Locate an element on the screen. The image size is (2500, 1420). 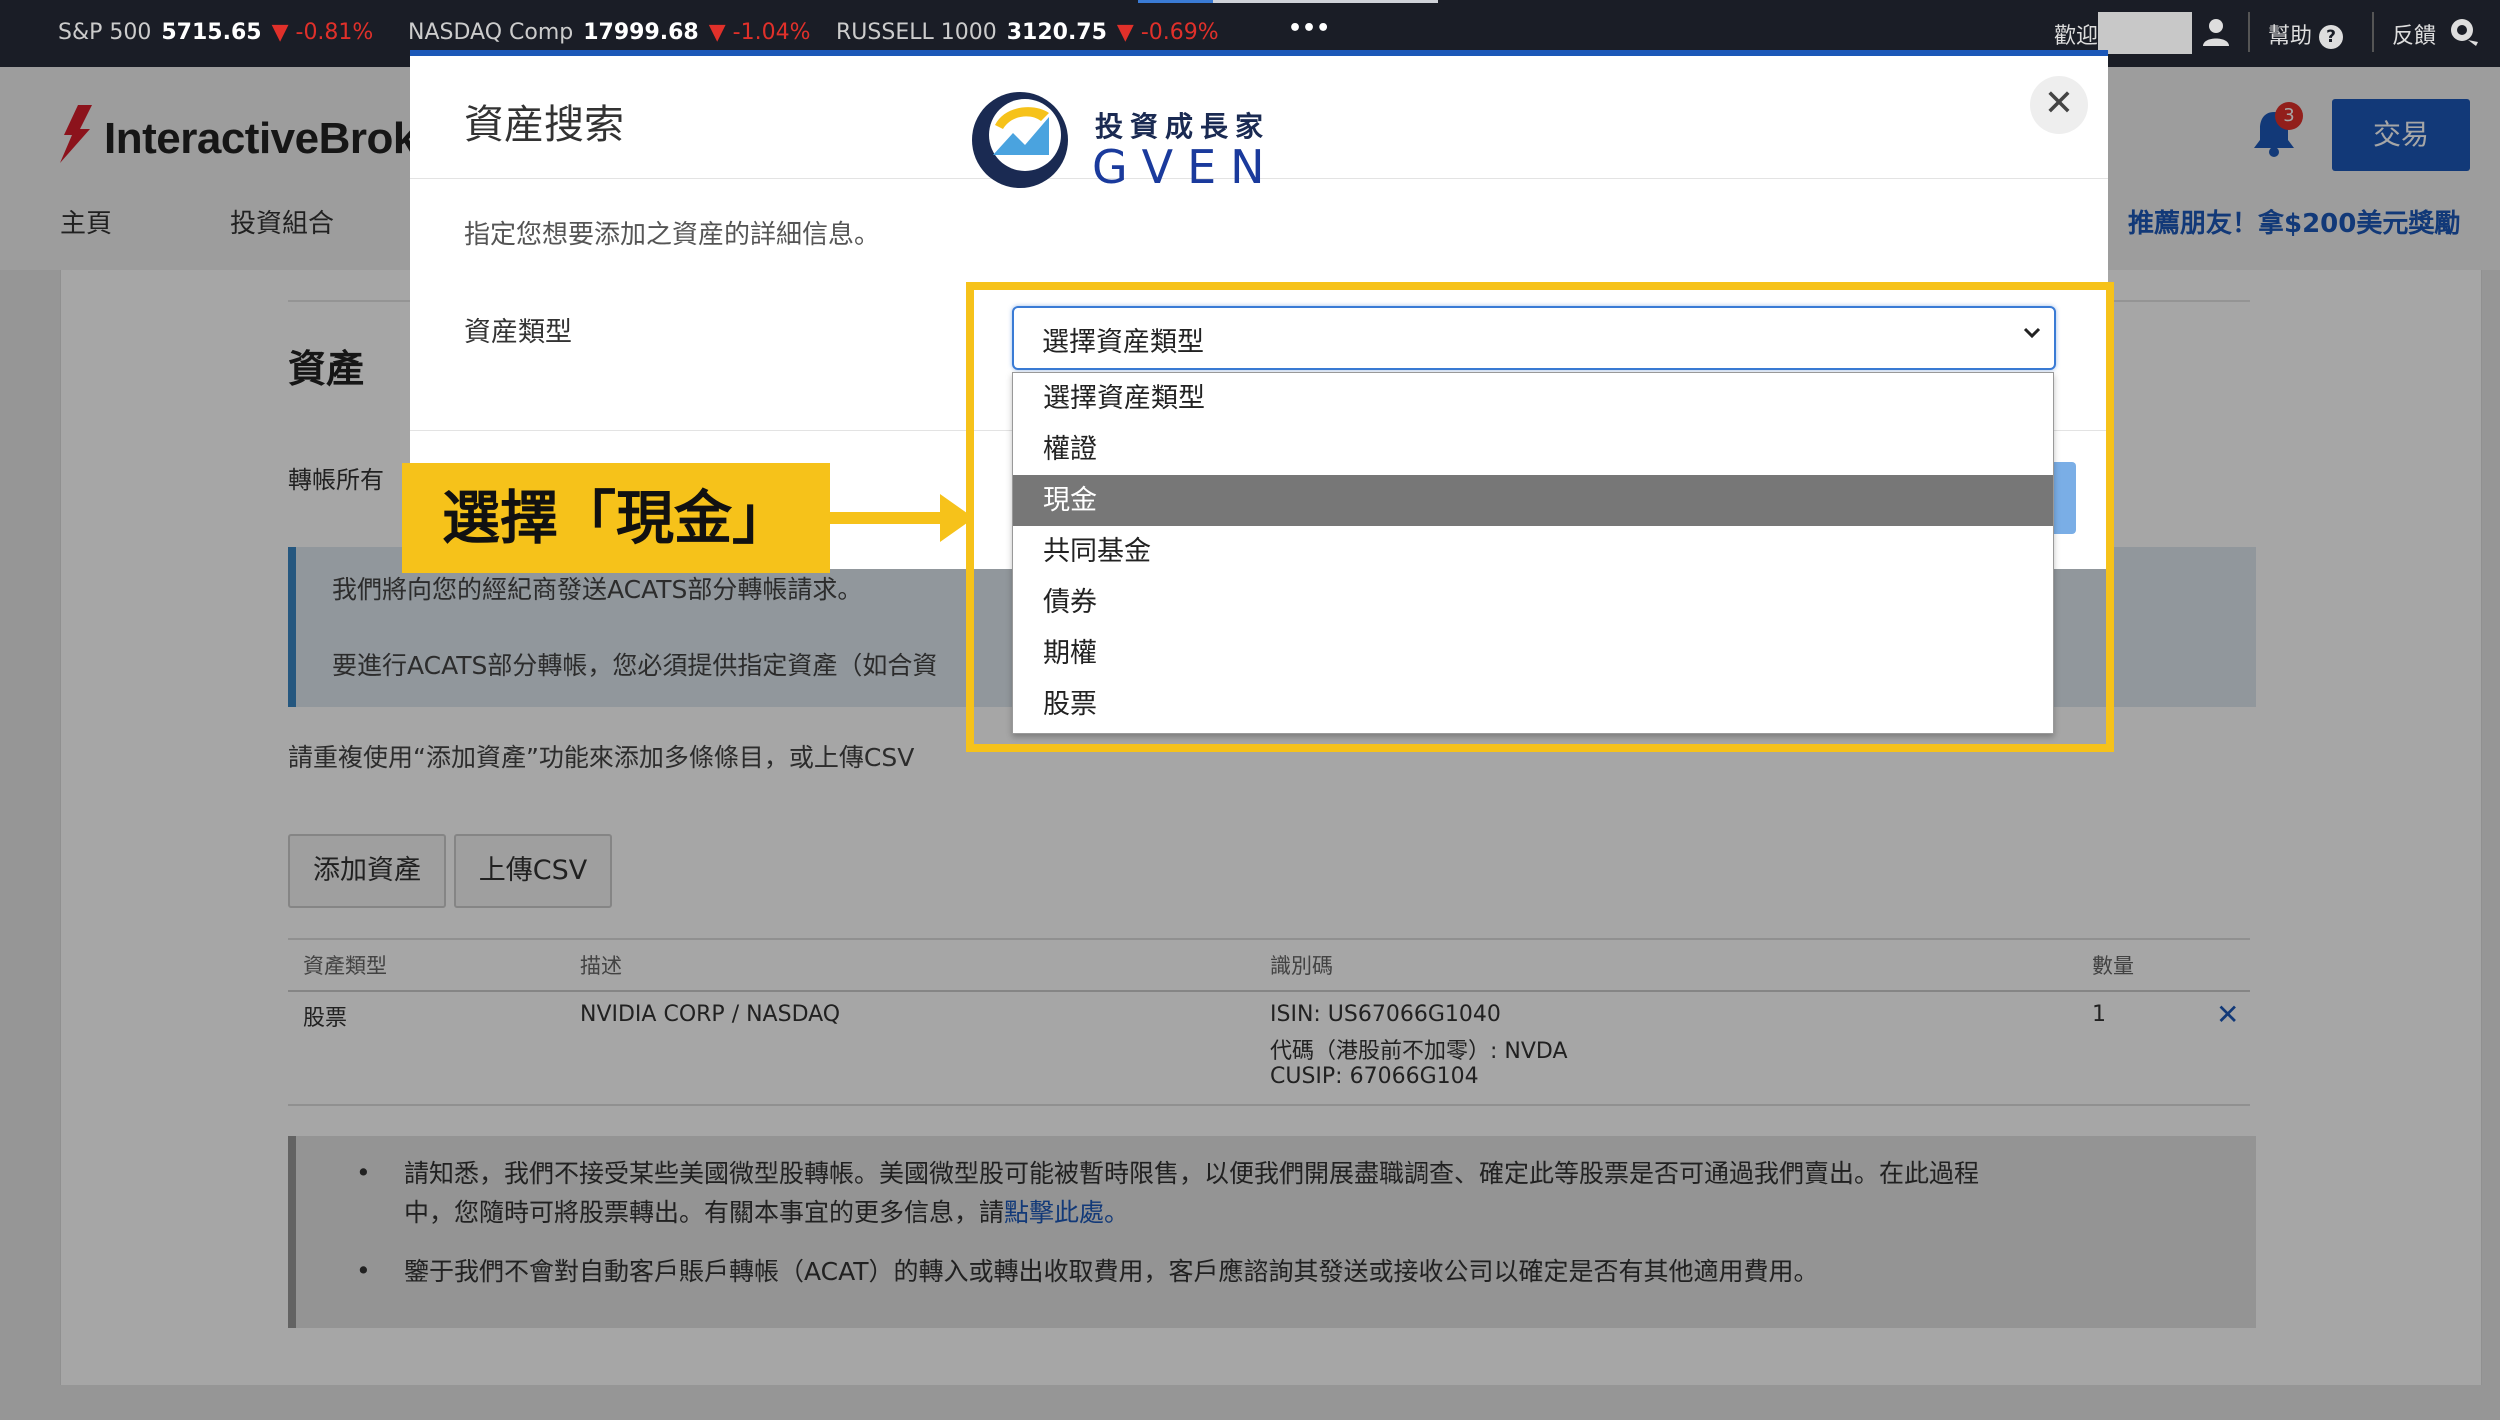
ticker-change-value: -0.69% is located at coordinates (1179, 32).